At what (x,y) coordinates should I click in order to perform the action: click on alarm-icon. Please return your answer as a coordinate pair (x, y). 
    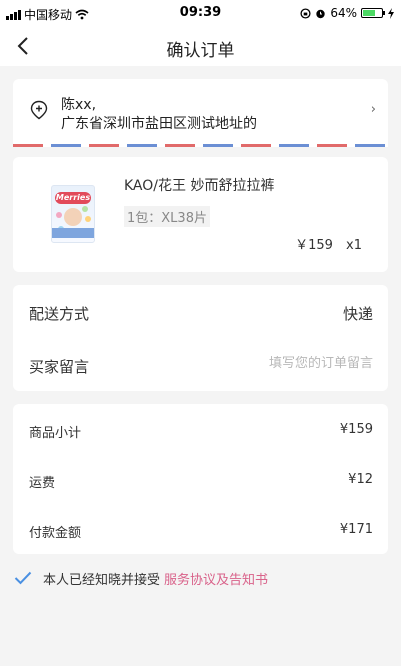
    Looking at the image, I should click on (321, 13).